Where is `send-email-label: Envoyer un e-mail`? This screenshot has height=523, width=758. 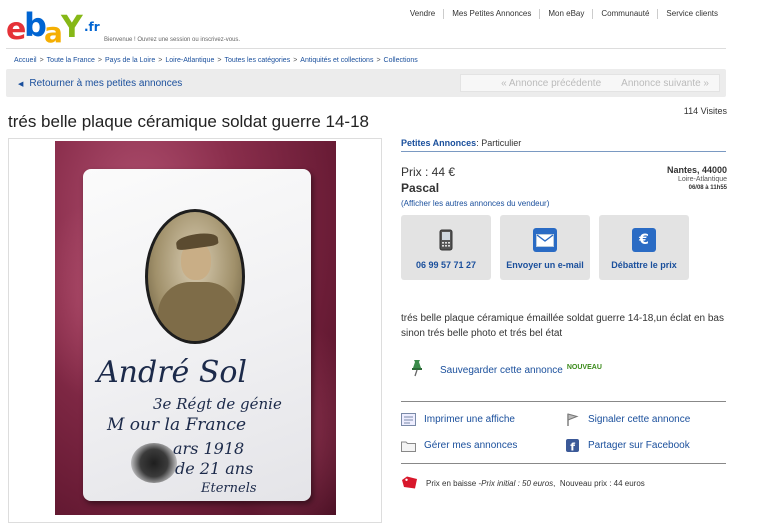
send-email-label: Envoyer un e-mail is located at coordinates (545, 265).